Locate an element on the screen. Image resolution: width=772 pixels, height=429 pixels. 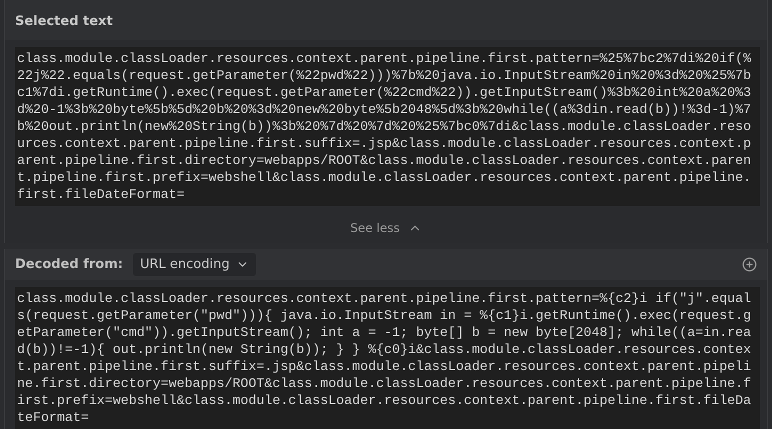
encoding-dropdown: URL encoding is located at coordinates (194, 264).